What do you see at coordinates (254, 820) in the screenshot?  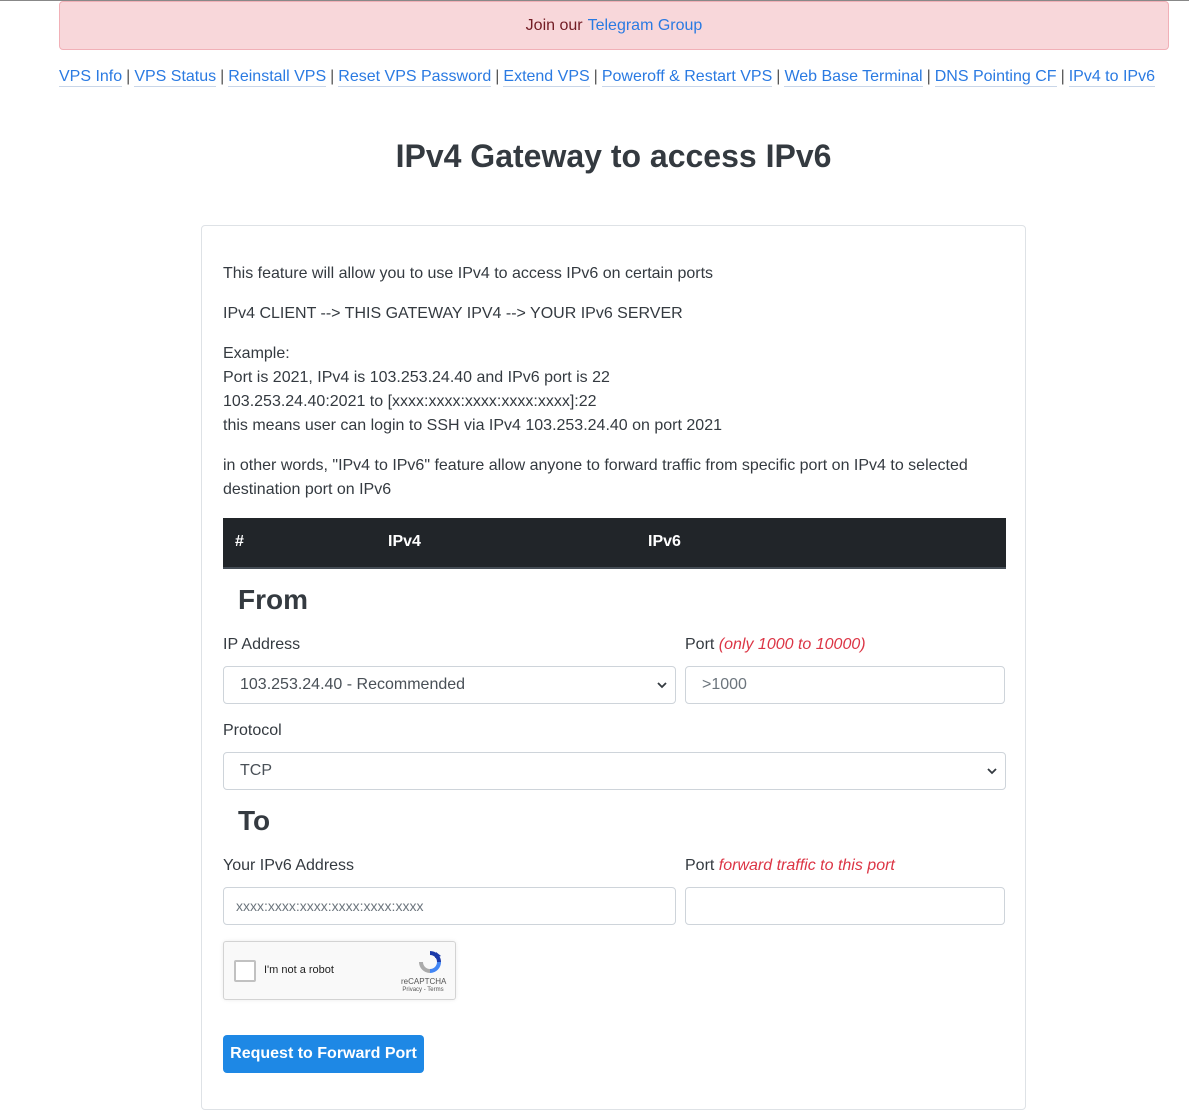 I see `to-section-title: To` at bounding box center [254, 820].